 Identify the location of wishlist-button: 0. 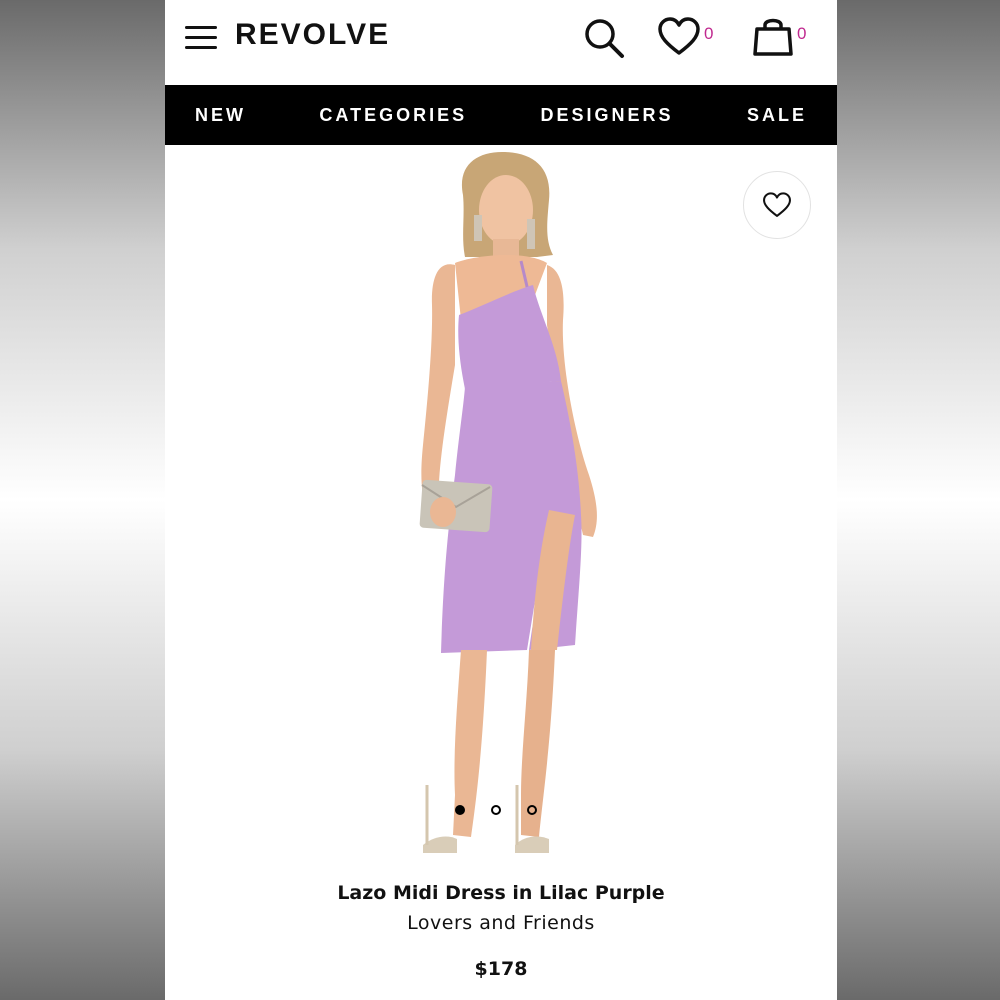
(689, 38).